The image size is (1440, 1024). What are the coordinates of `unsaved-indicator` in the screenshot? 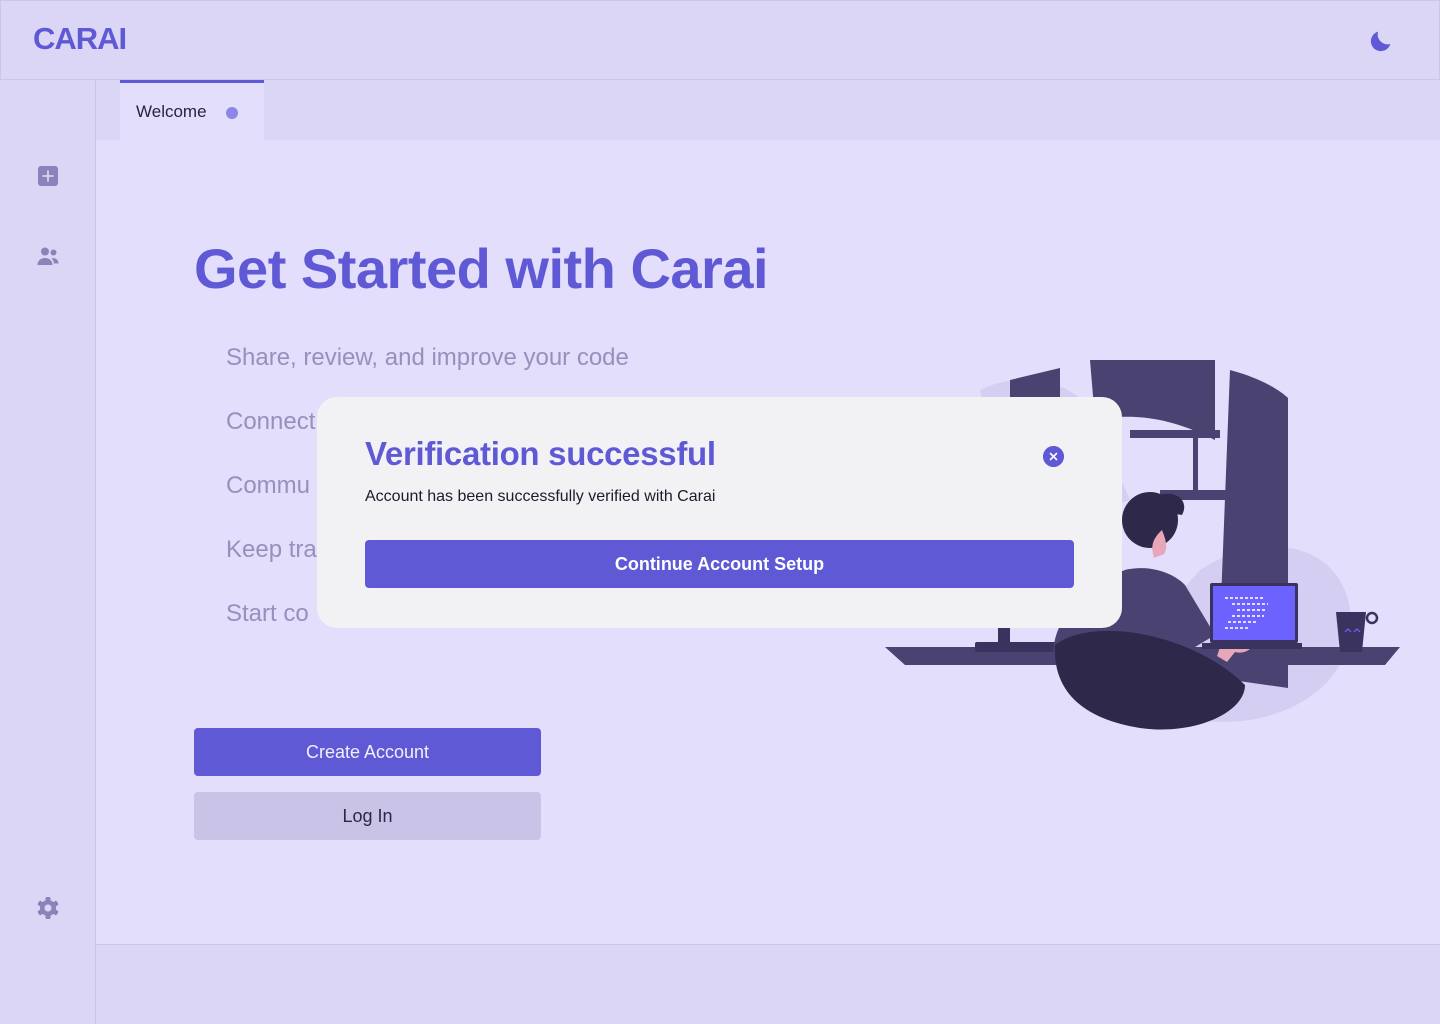 It's located at (232, 113).